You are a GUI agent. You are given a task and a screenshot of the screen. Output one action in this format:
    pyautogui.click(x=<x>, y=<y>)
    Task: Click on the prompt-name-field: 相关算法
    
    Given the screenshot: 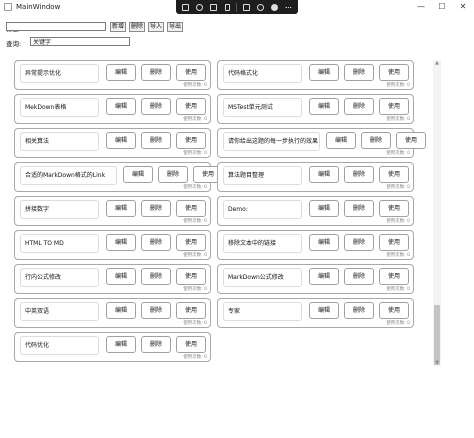 What is the action you would take?
    pyautogui.click(x=59, y=141)
    